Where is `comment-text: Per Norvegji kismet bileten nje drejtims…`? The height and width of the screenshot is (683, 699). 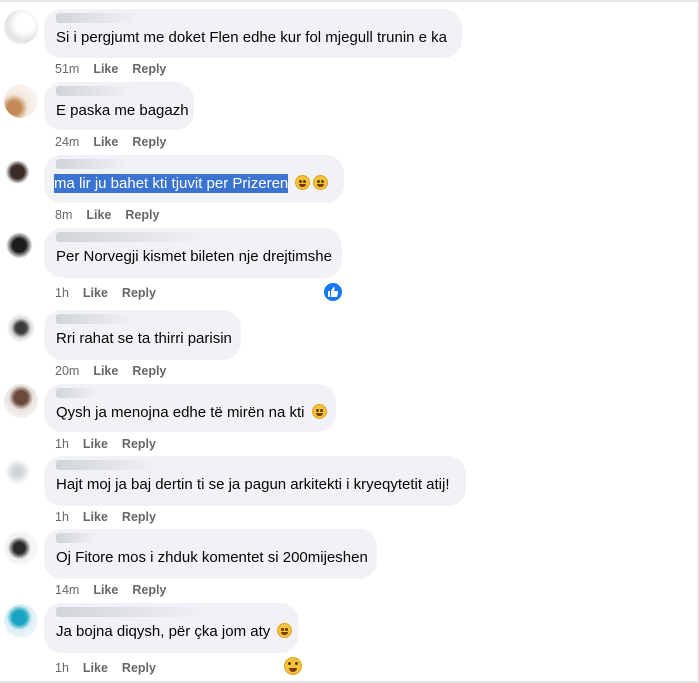 comment-text: Per Norvegji kismet bileten nje drejtims… is located at coordinates (194, 256).